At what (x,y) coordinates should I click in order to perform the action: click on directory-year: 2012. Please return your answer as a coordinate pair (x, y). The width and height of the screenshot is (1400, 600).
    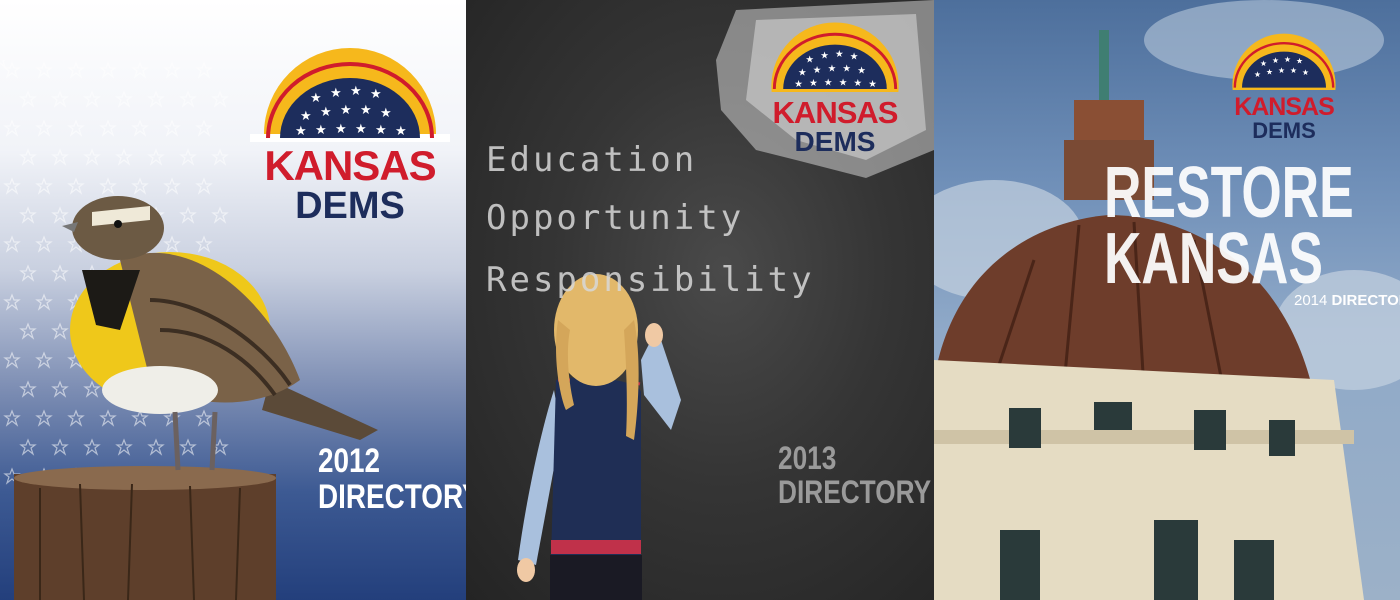
    Looking at the image, I should click on (349, 461).